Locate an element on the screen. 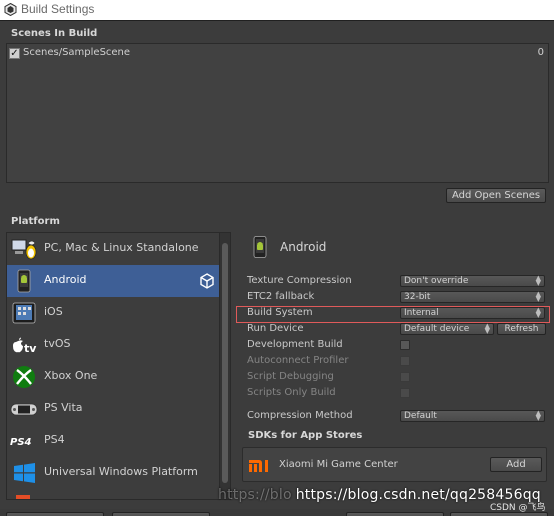 This screenshot has height=516, width=554. platform-item-ios: iOS is located at coordinates (113, 313).